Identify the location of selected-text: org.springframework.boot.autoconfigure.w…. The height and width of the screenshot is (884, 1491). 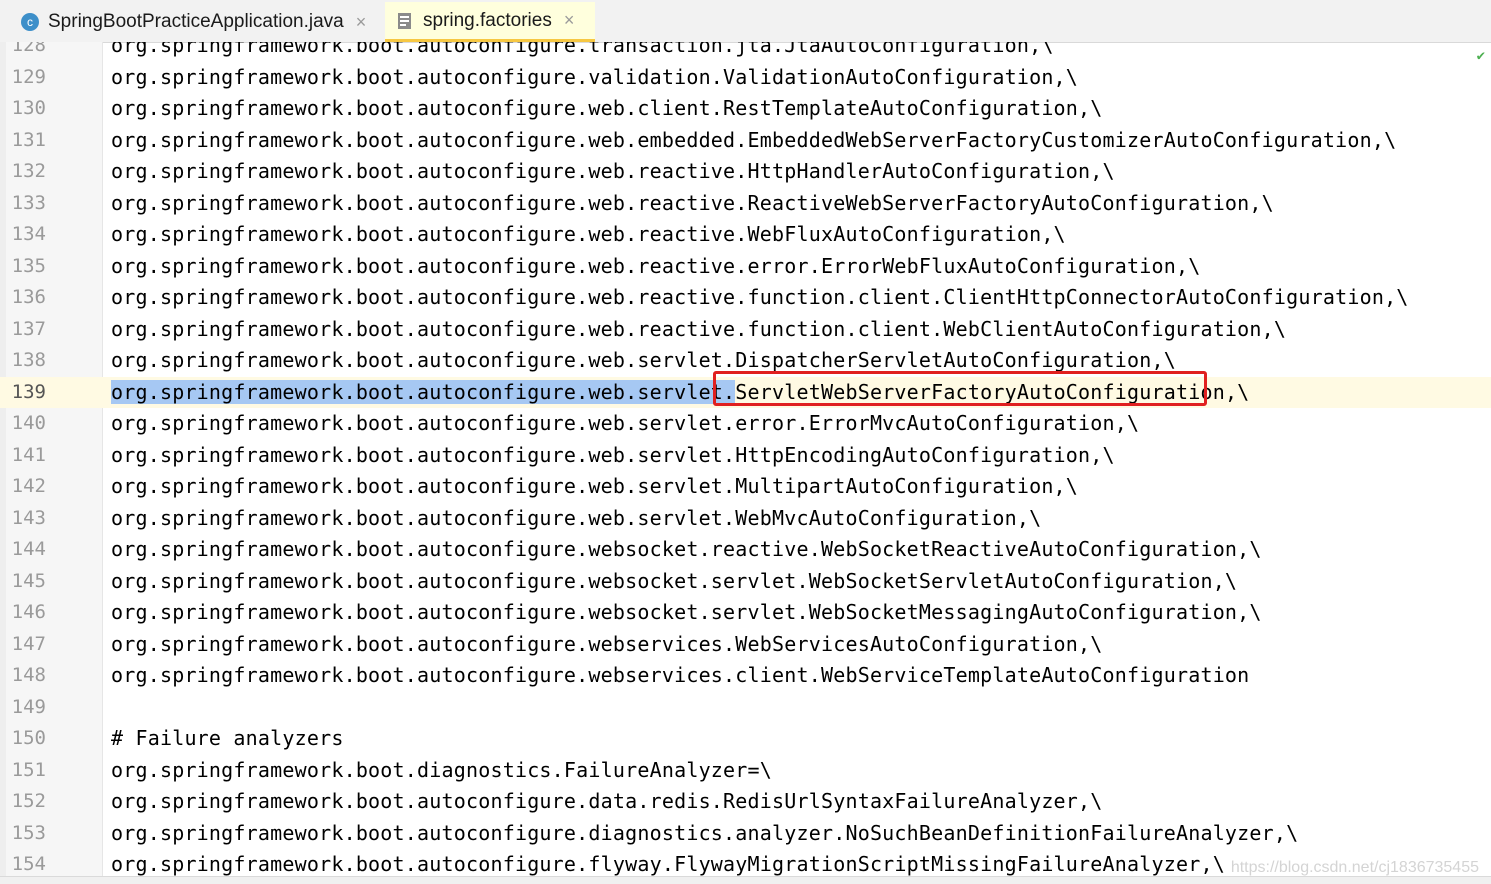
(423, 391).